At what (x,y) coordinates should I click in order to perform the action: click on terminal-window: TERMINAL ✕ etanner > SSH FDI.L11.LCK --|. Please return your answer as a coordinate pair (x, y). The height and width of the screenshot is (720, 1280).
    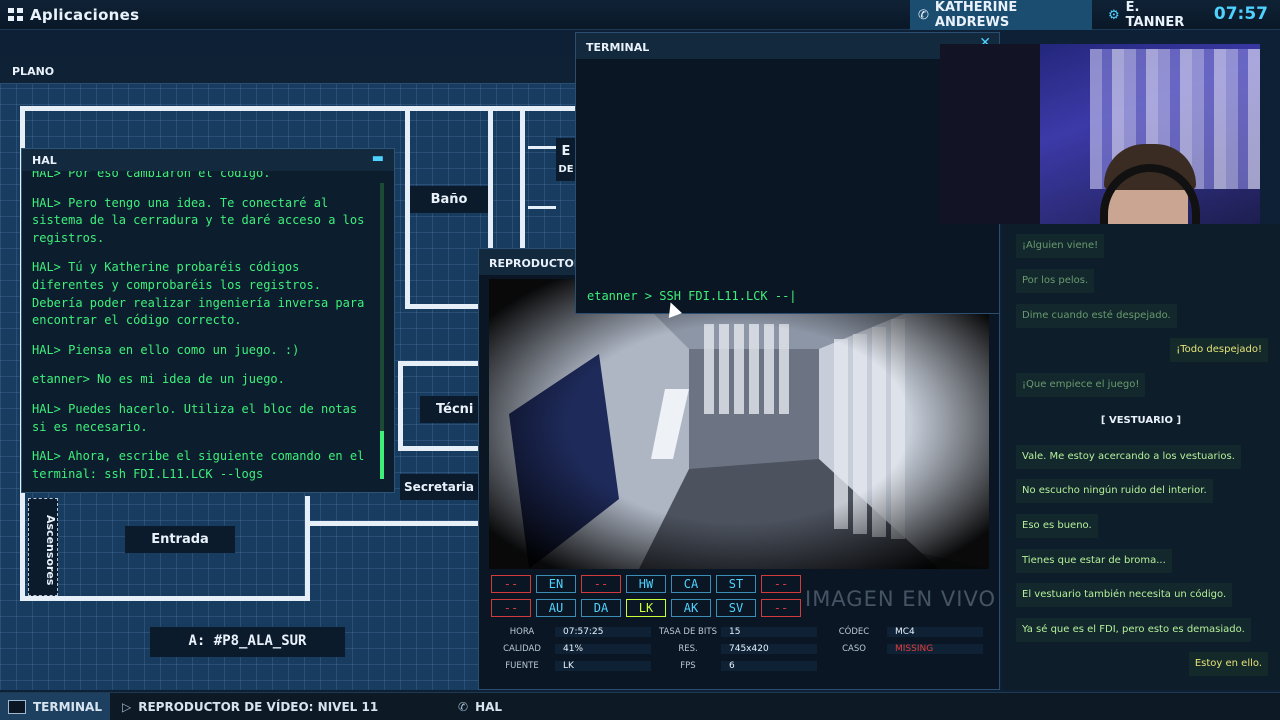
    Looking at the image, I should click on (787, 173).